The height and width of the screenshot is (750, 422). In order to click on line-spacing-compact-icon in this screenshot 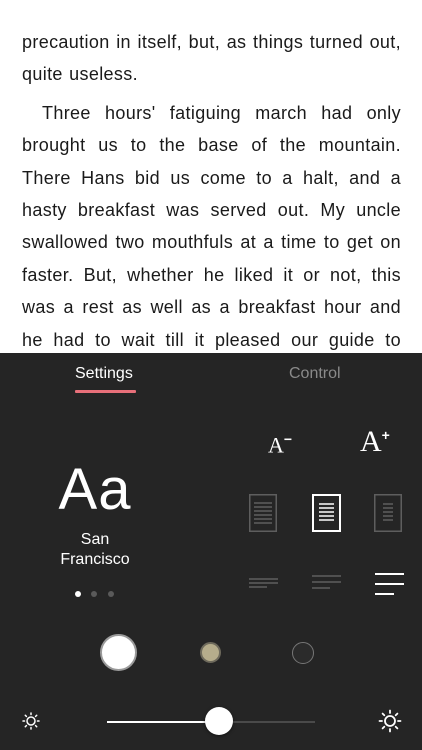, I will do `click(263, 584)`.